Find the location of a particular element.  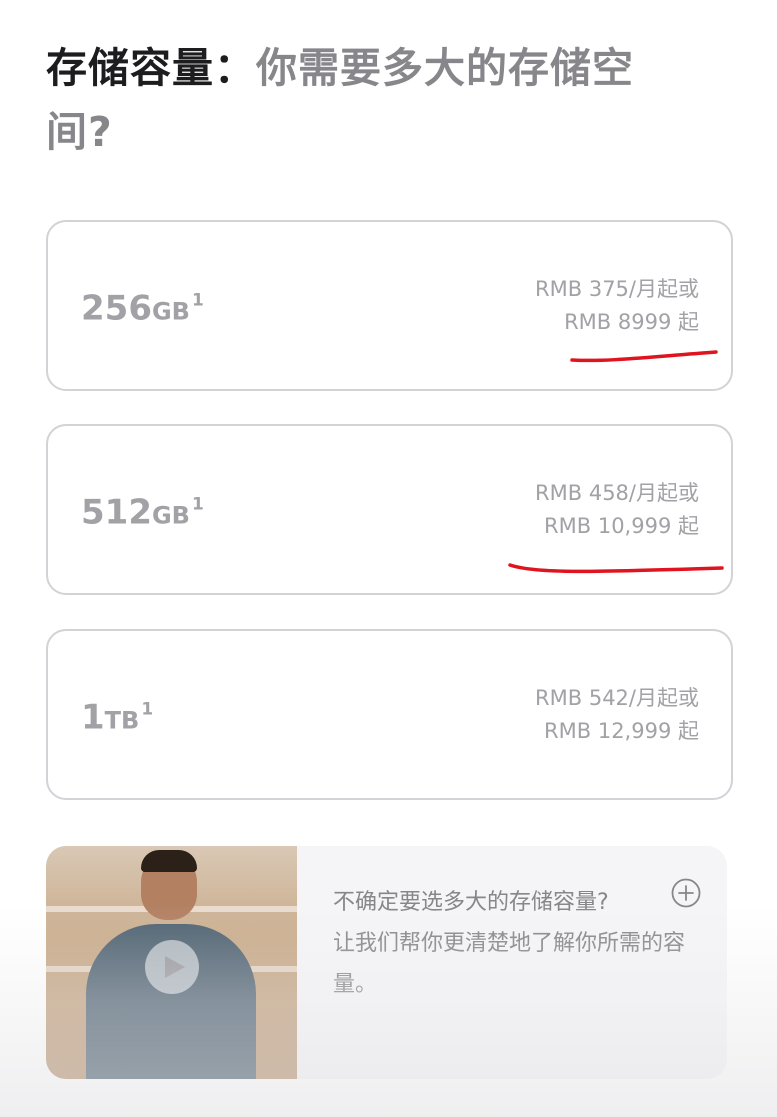

storage-option-256gb: 256GB 1 RMB 375/月起或 RMB 8999 起 is located at coordinates (389, 305).